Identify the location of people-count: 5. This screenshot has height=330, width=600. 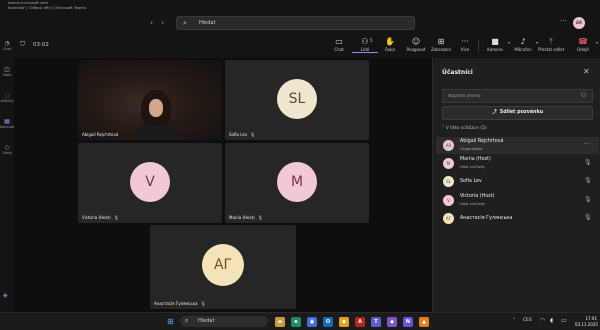
(371, 40).